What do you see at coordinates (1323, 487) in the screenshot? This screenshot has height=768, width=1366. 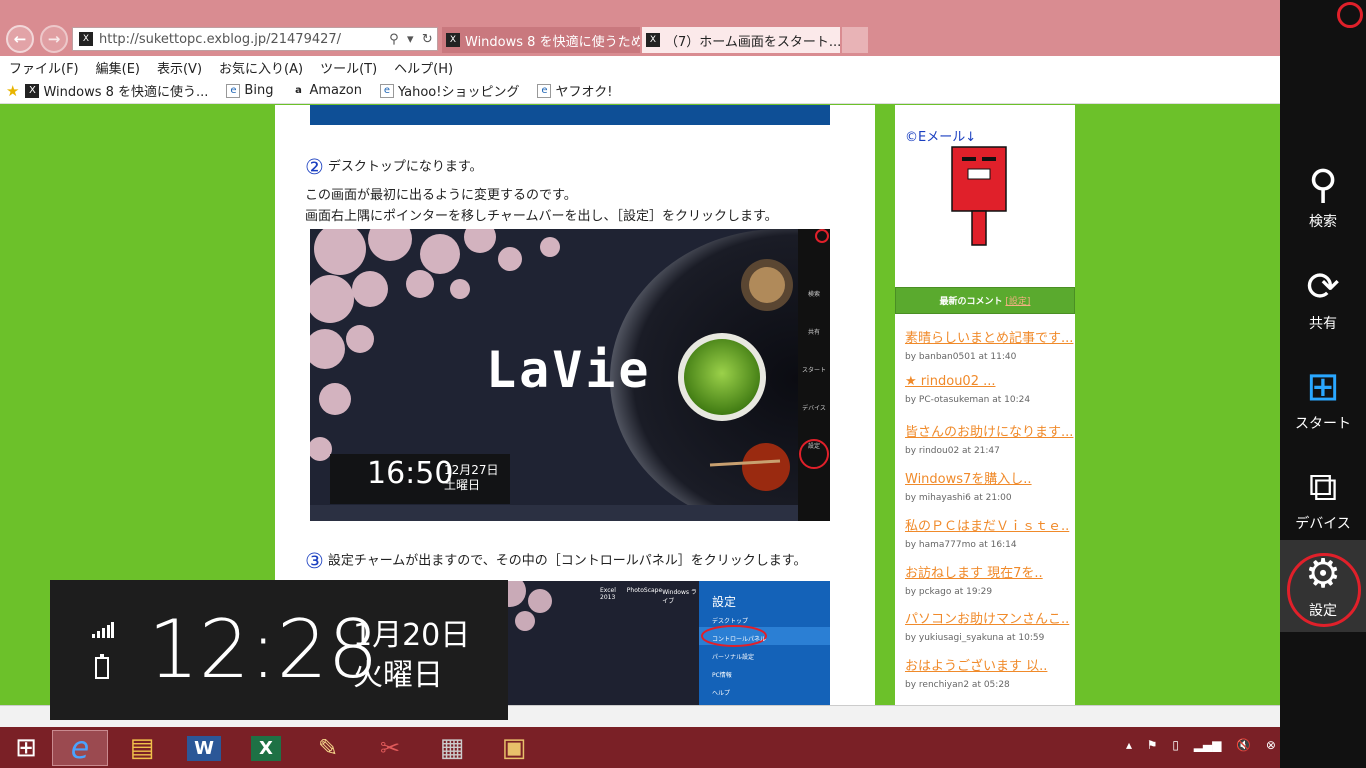 I see `devices-icon: ⧉` at bounding box center [1323, 487].